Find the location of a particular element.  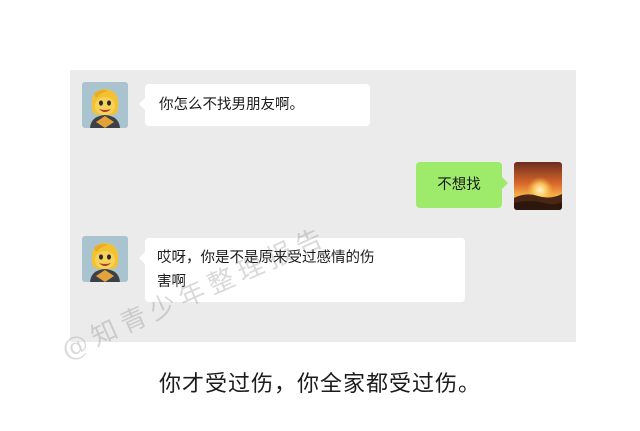

message-text: 你怎么不找男朋友啊。 is located at coordinates (231, 105).